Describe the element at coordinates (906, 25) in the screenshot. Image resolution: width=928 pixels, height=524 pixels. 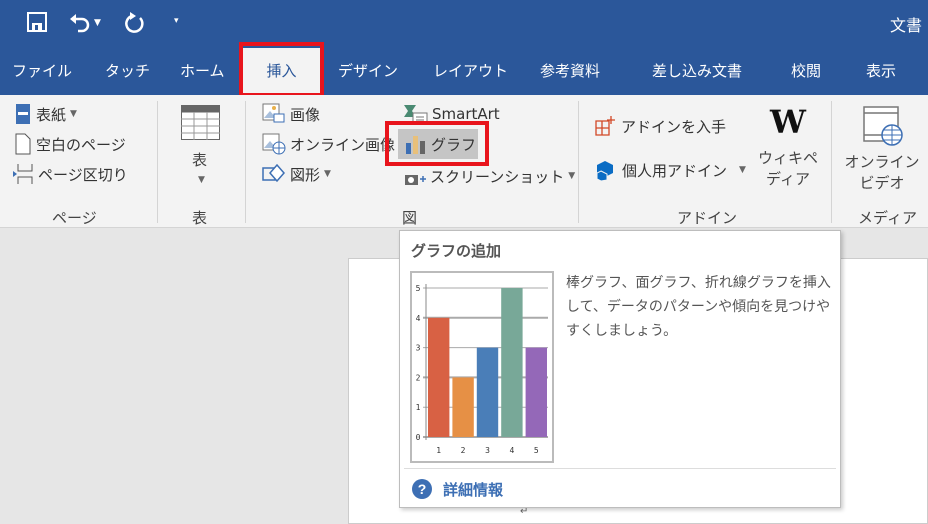
I see `document-title: 文書` at that location.